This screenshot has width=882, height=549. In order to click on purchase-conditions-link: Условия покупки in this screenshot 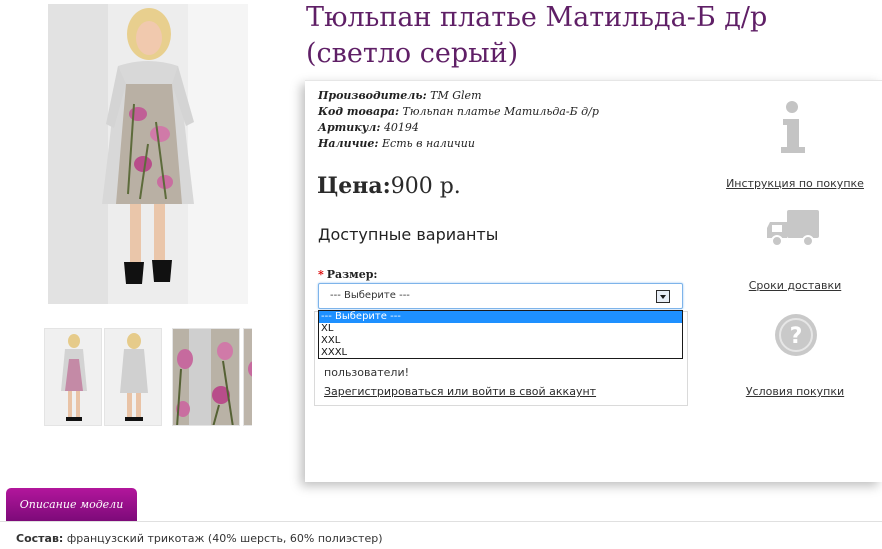, I will do `click(795, 391)`.